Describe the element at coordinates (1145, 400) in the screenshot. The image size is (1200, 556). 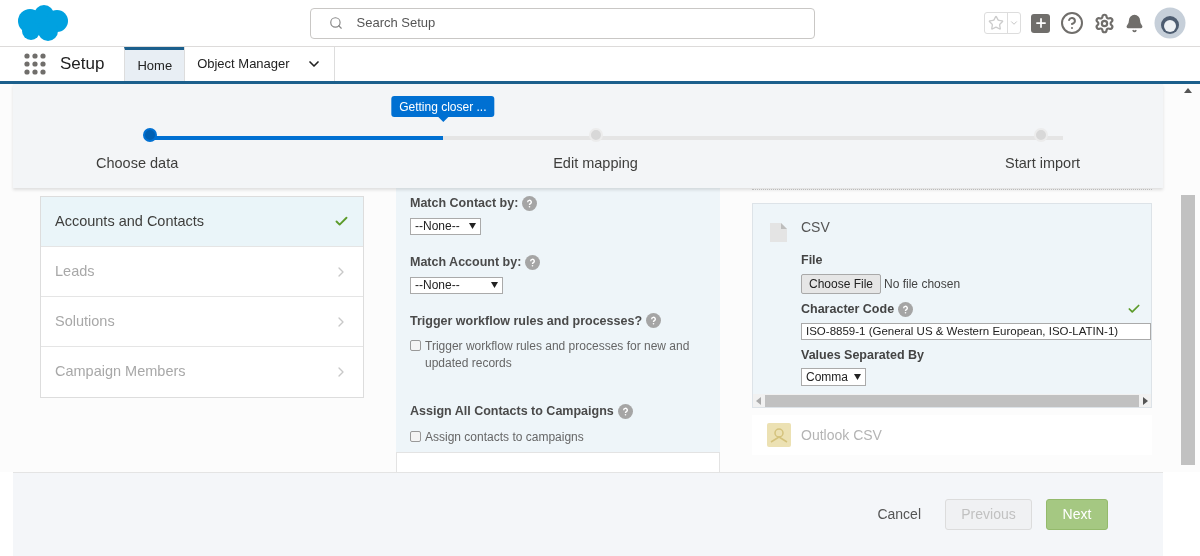
I see `arrow-right-icon` at that location.